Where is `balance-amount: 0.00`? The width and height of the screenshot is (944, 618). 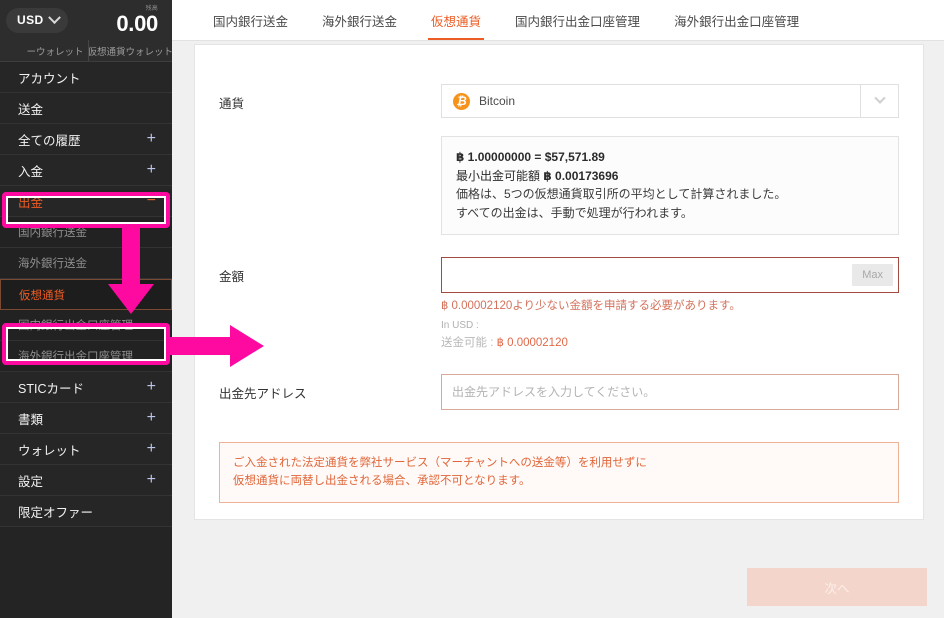 balance-amount: 0.00 is located at coordinates (137, 23).